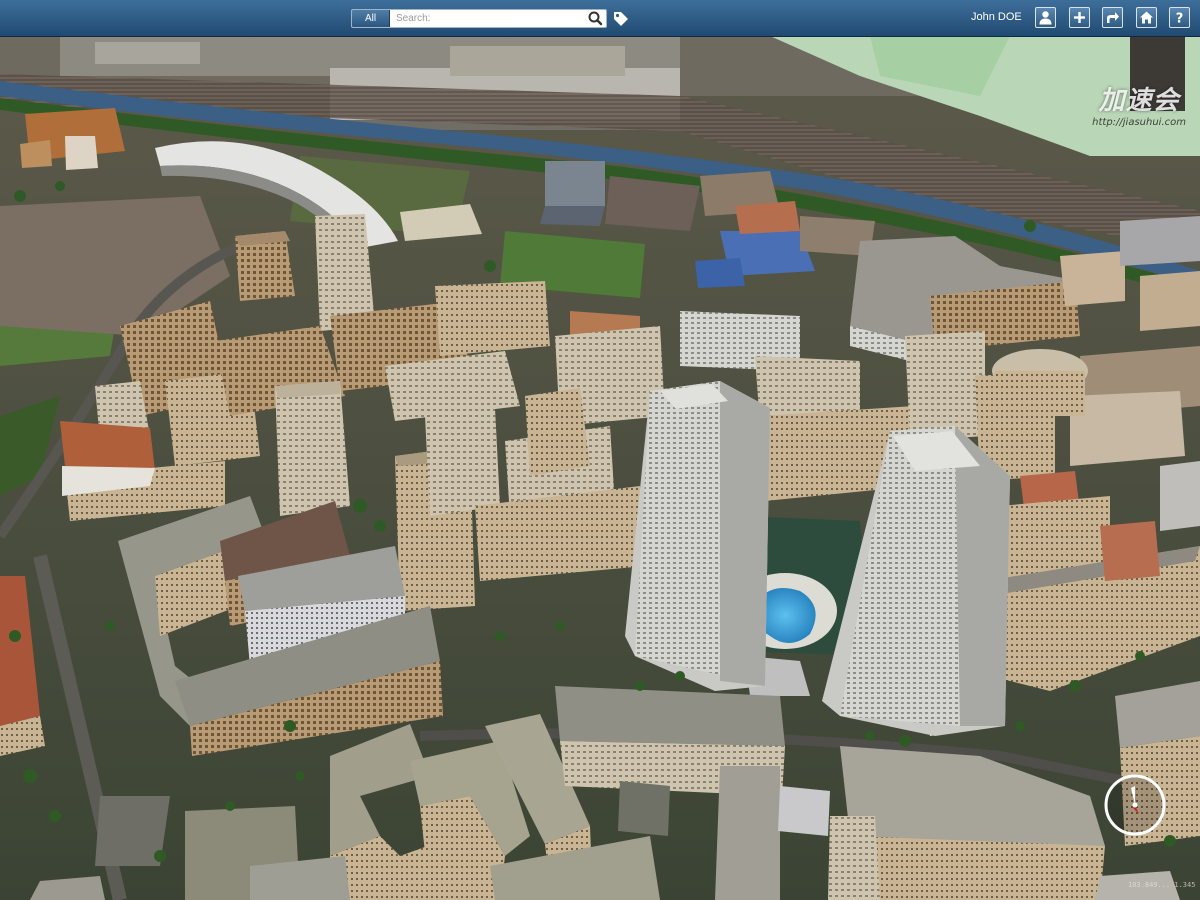 The image size is (1200, 900). I want to click on home-icon, so click(1146, 17).